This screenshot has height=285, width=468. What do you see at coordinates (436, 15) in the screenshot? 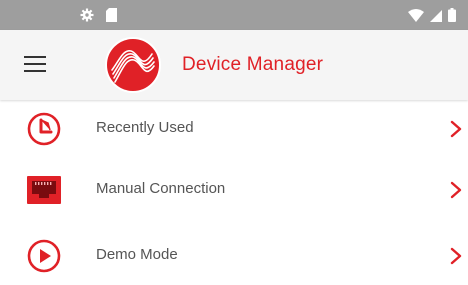
I see `signal-icon` at bounding box center [436, 15].